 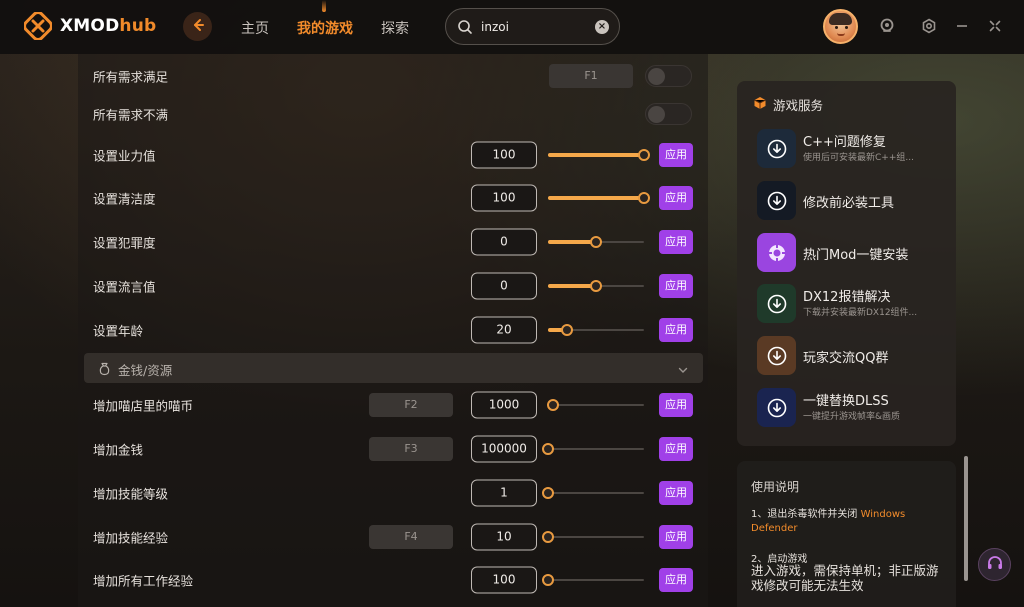 I want to click on logo-main: XMOD, so click(x=90, y=26).